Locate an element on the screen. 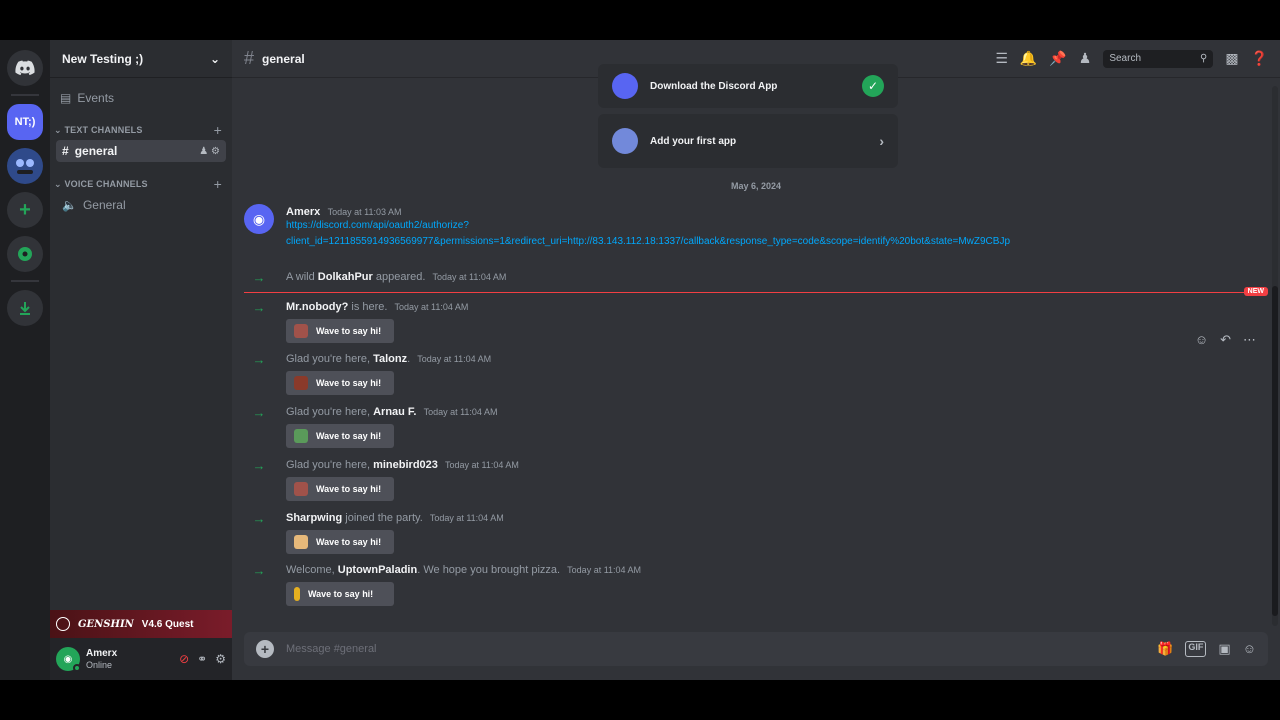 This screenshot has width=1280, height=720. avatar: ◉ is located at coordinates (68, 659).